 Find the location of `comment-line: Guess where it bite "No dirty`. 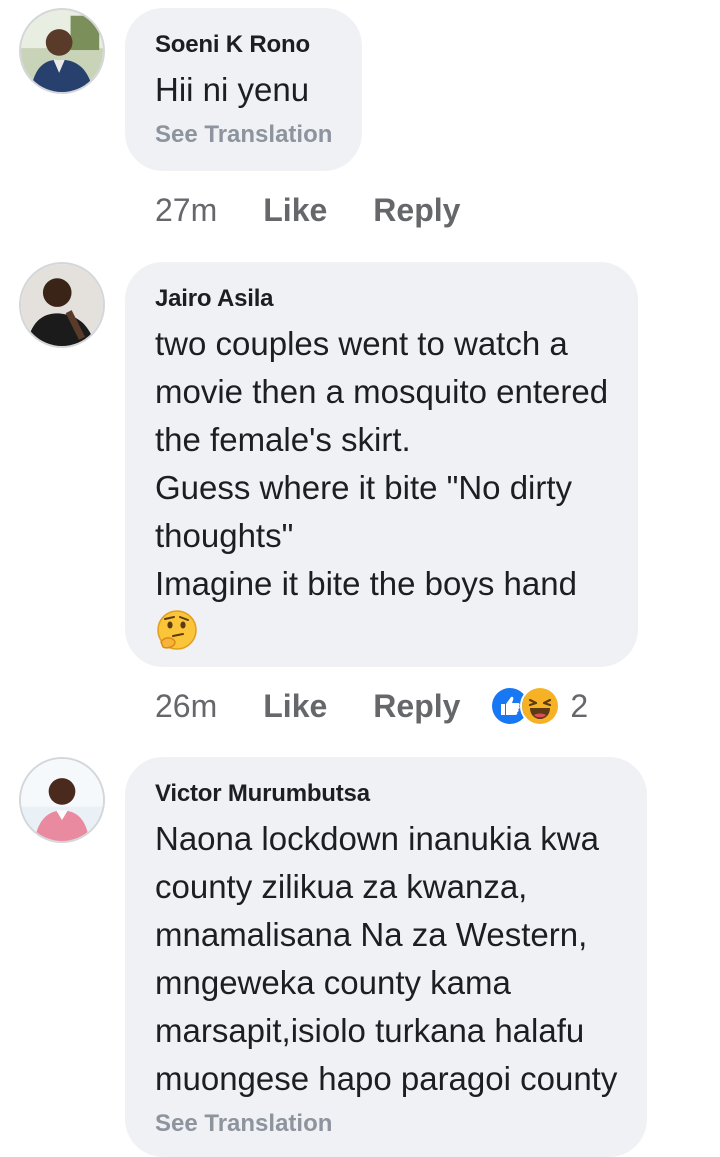

comment-line: Guess where it bite "No dirty is located at coordinates (364, 487).